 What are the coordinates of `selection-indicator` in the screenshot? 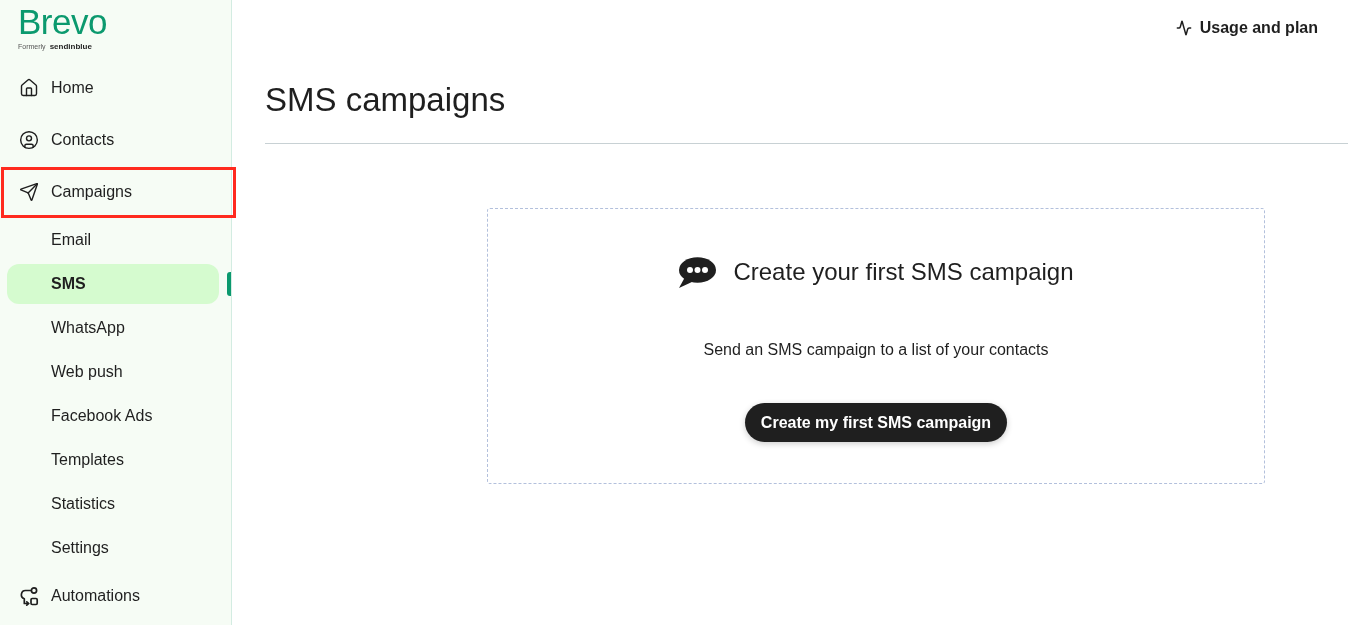 It's located at (229, 284).